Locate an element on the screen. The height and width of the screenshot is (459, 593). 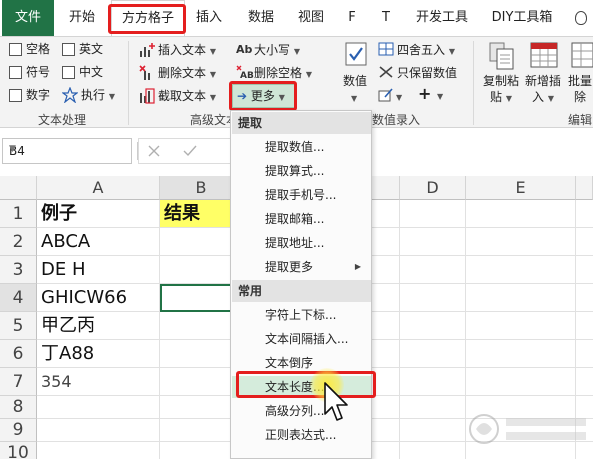
tab-t: T is located at coordinates (386, 18).